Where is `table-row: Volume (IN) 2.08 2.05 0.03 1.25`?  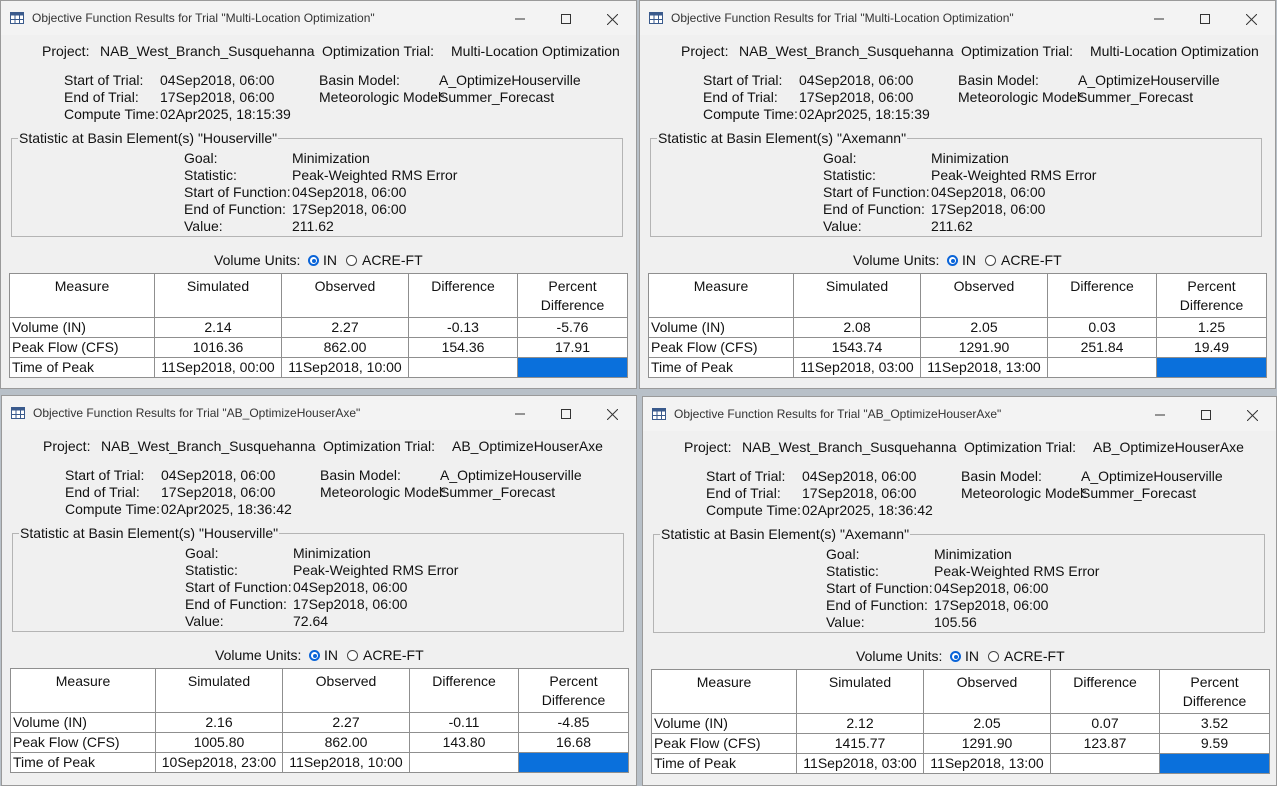 table-row: Volume (IN) 2.08 2.05 0.03 1.25 is located at coordinates (957, 327).